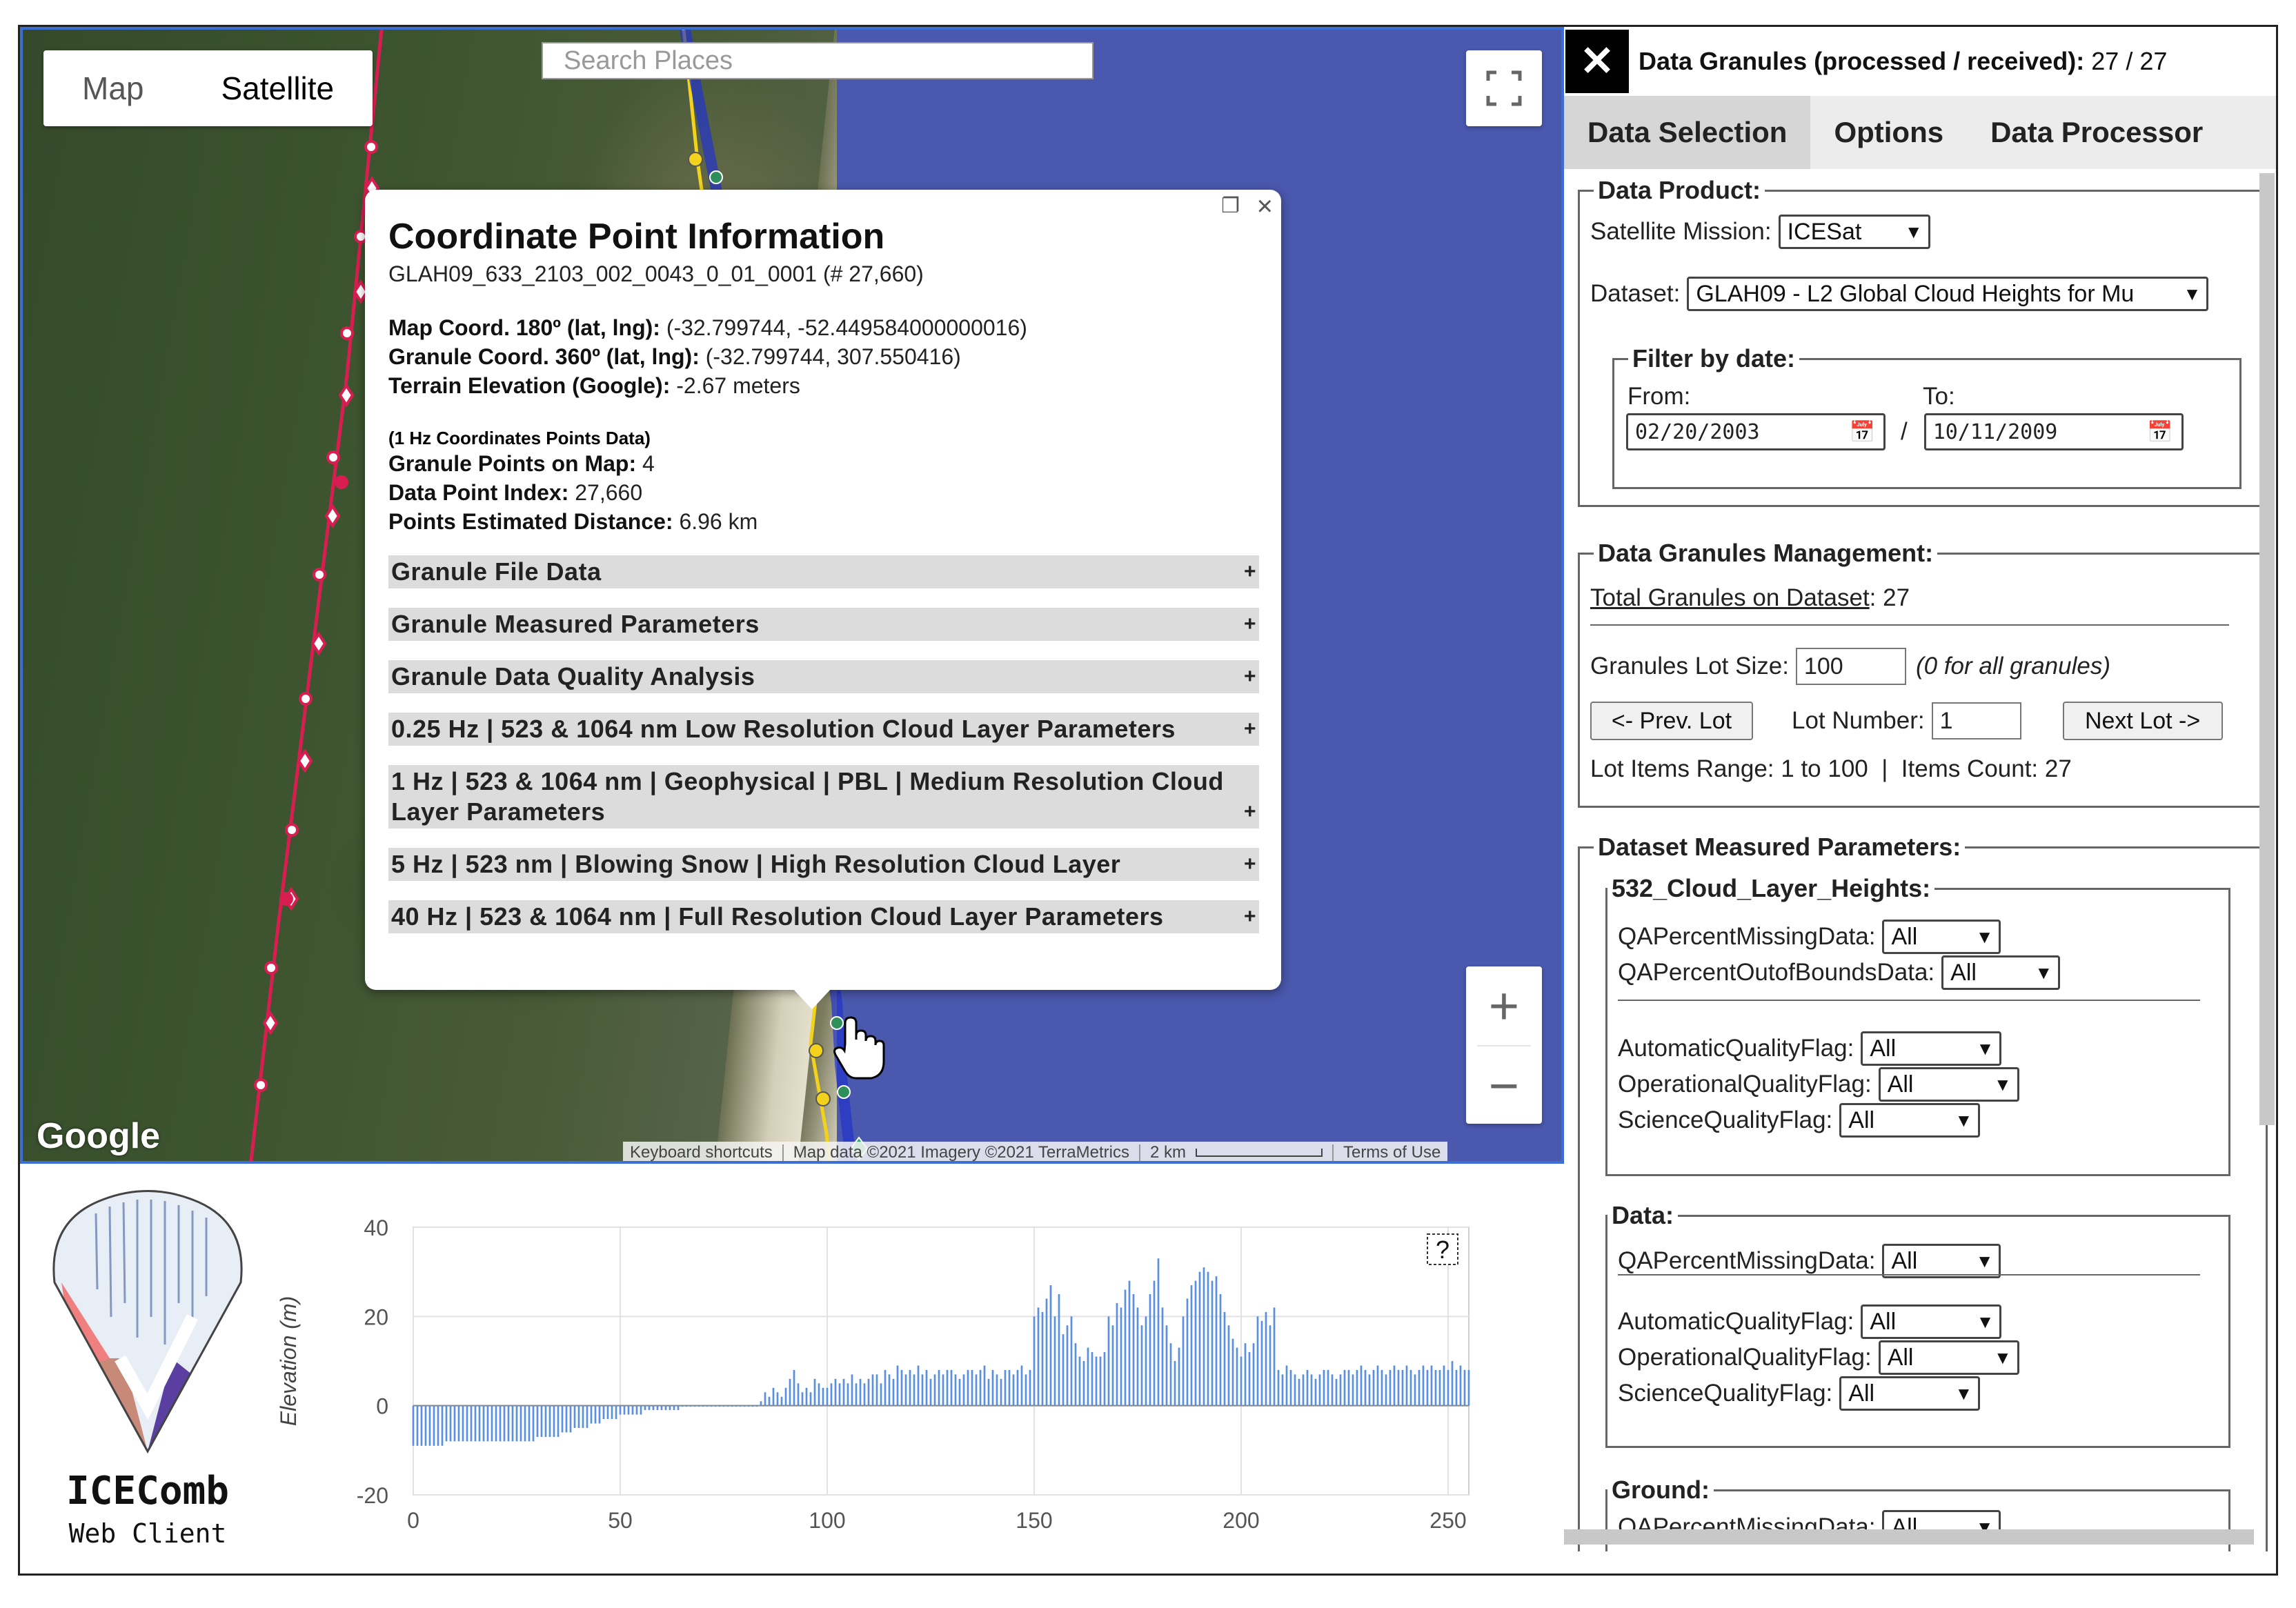 The image size is (2296, 1608). I want to click on help-icon: ?, so click(1443, 1249).